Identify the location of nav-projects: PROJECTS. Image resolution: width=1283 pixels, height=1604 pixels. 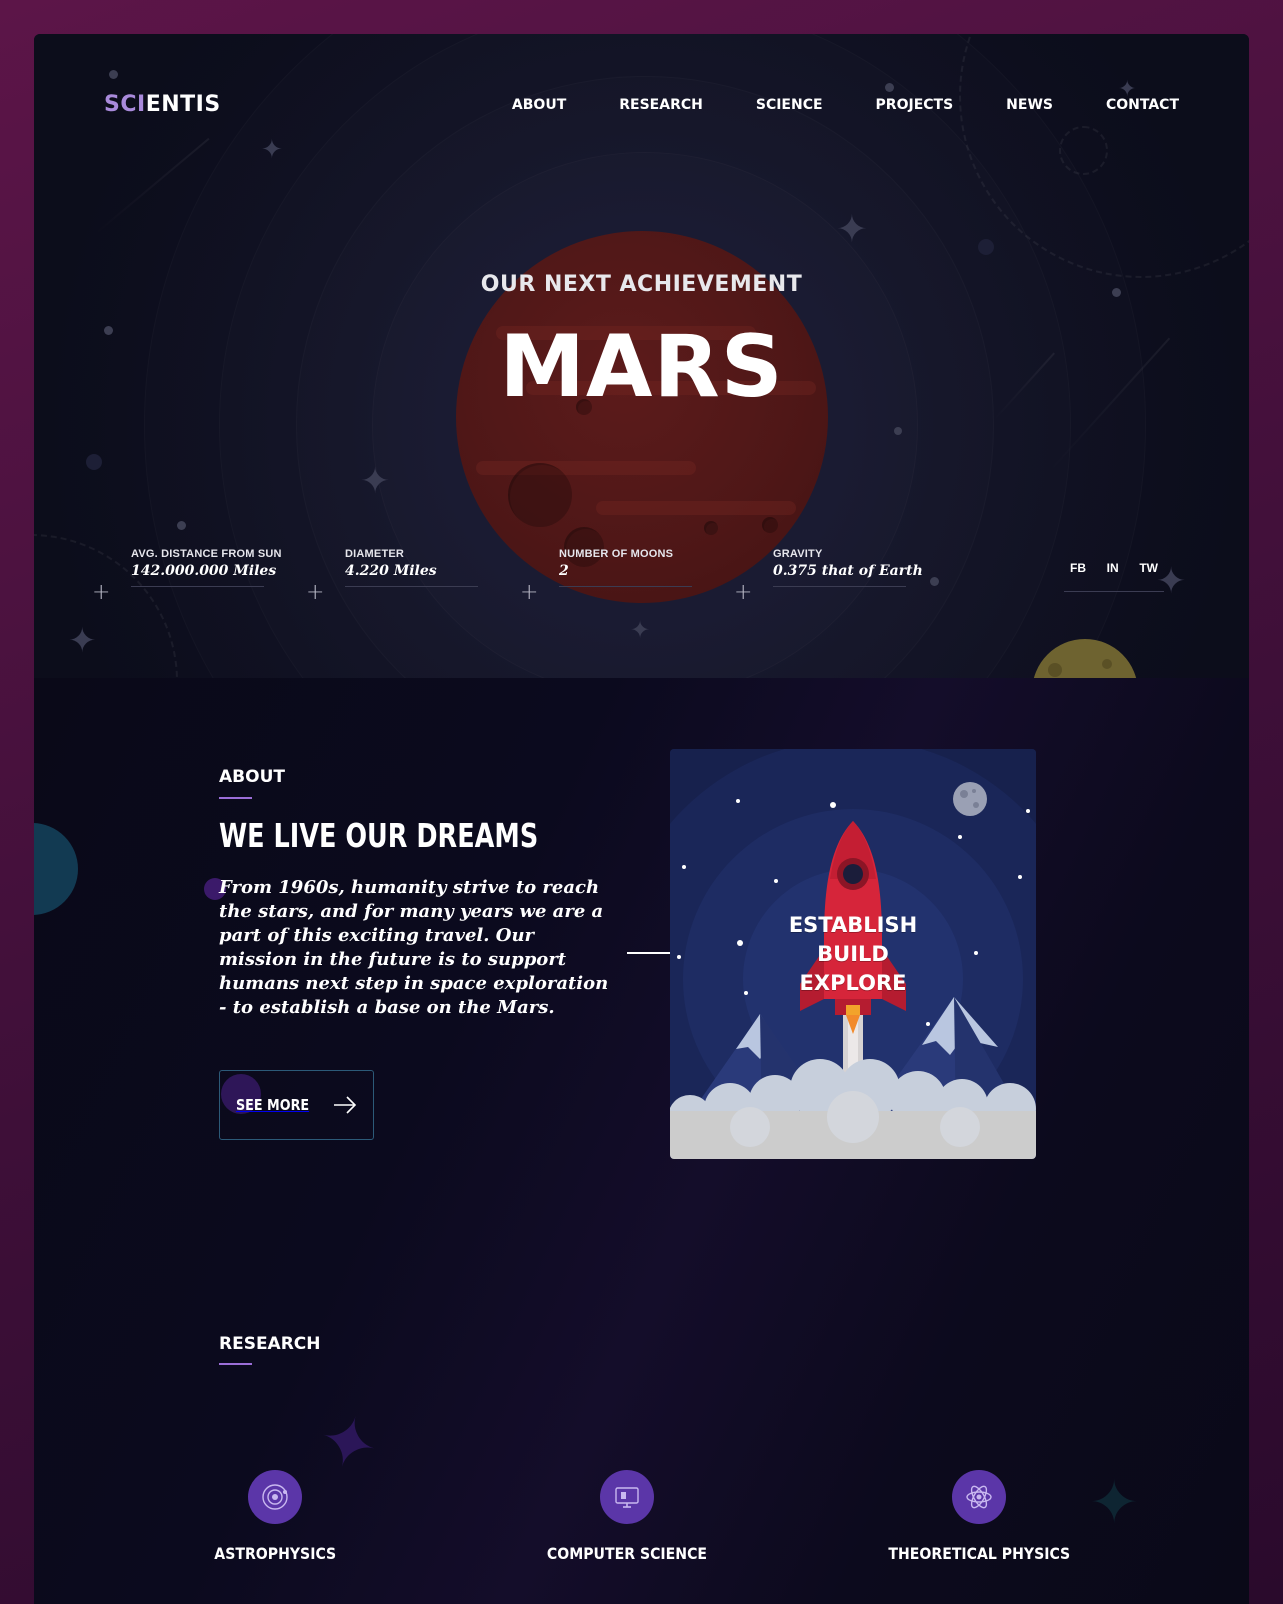
(915, 105).